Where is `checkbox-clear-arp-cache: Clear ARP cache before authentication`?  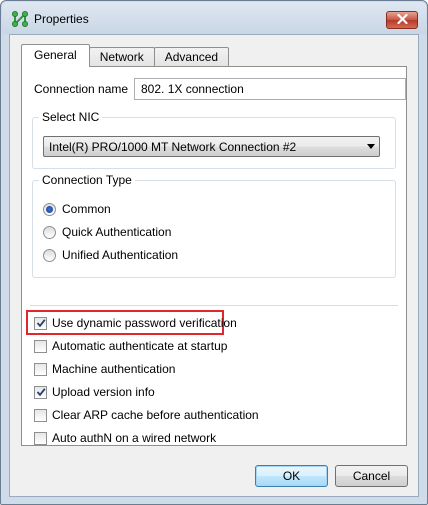 checkbox-clear-arp-cache: Clear ARP cache before authentication is located at coordinates (146, 415).